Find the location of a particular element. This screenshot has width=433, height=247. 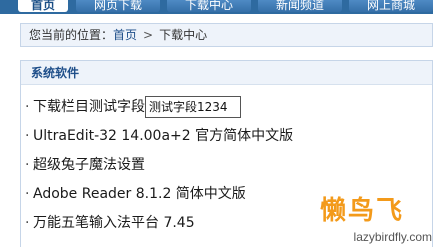

nav-tab-home: 首页 is located at coordinates (43, 6).